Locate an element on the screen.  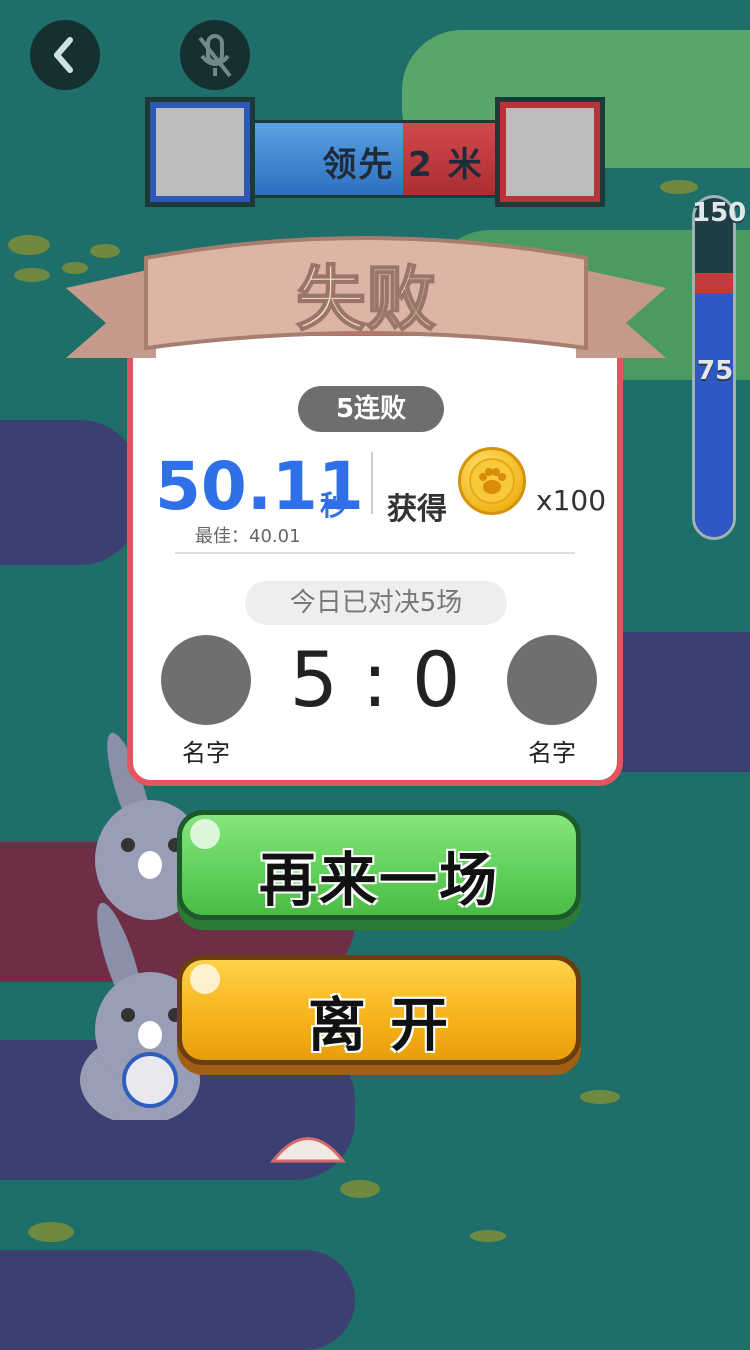
mic-off-icon is located at coordinates (215, 56).